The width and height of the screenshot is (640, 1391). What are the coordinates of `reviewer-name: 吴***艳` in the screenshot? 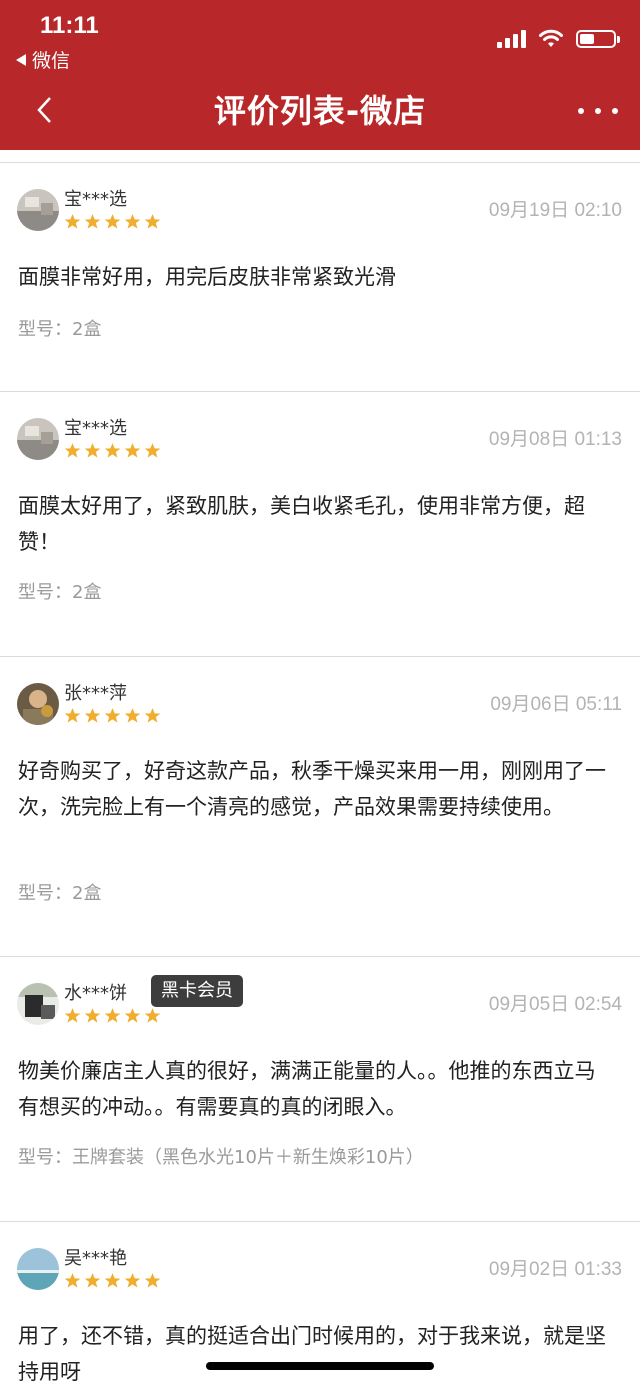 It's located at (95, 1258).